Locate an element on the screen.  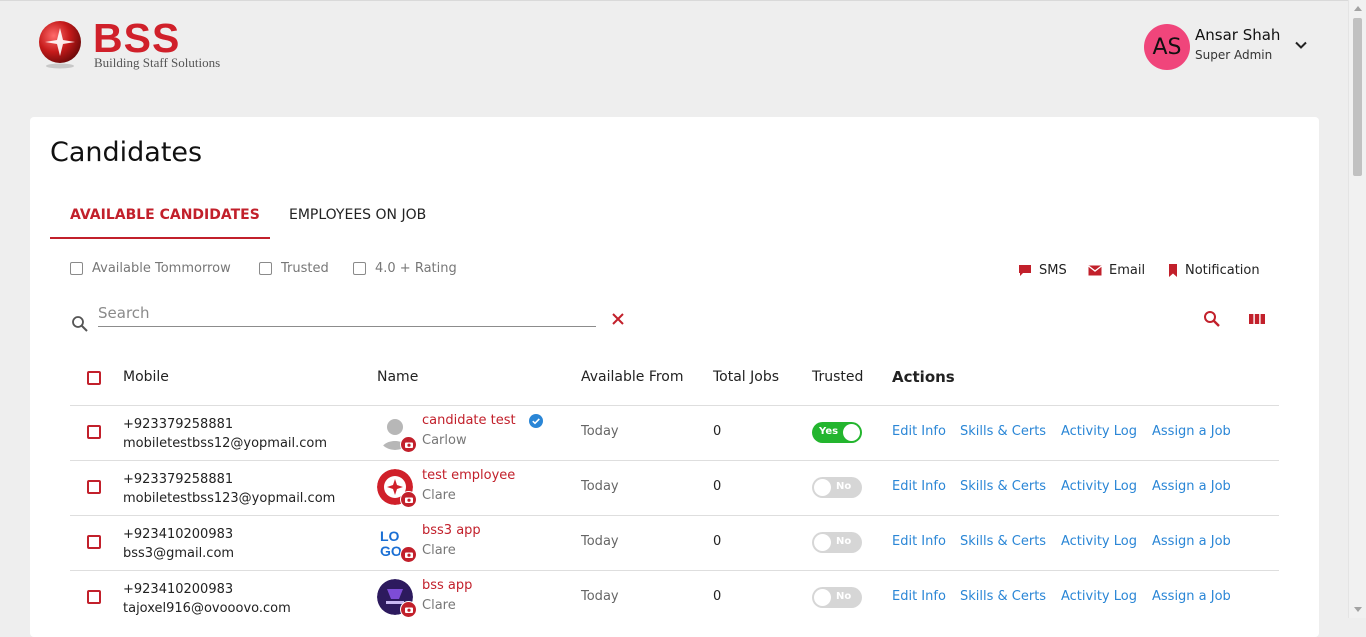
mobile-cell: +923410200983 tajoxel916@ovooovo.com is located at coordinates (207, 599).